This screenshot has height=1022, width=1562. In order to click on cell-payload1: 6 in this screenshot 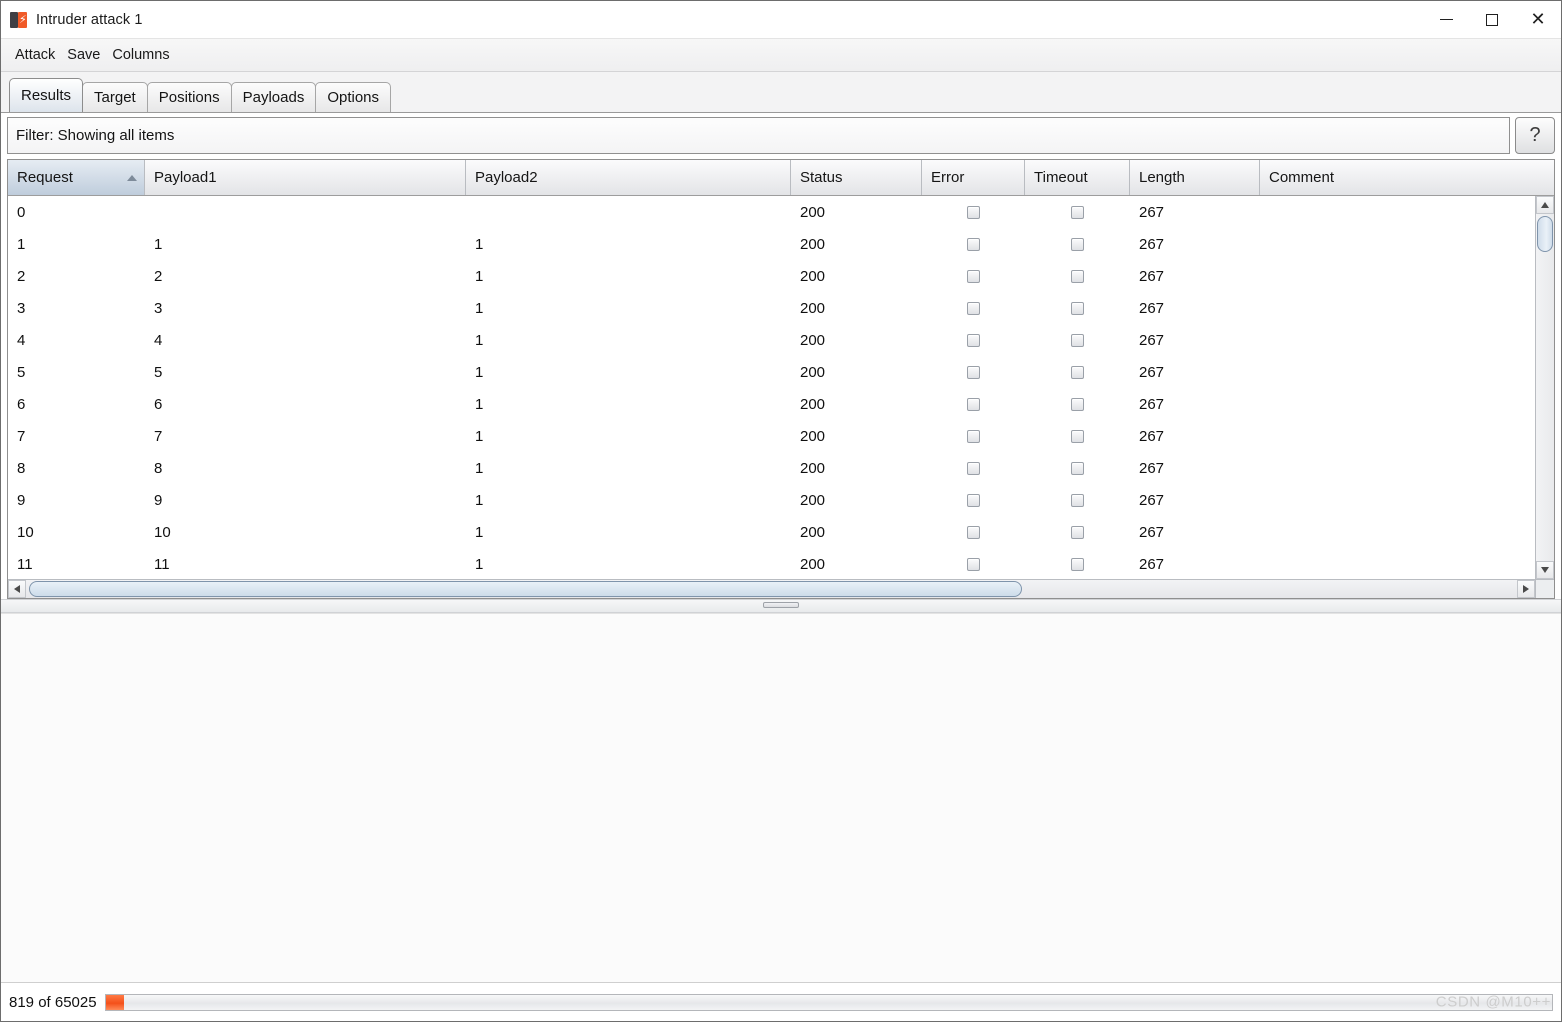, I will do `click(158, 404)`.